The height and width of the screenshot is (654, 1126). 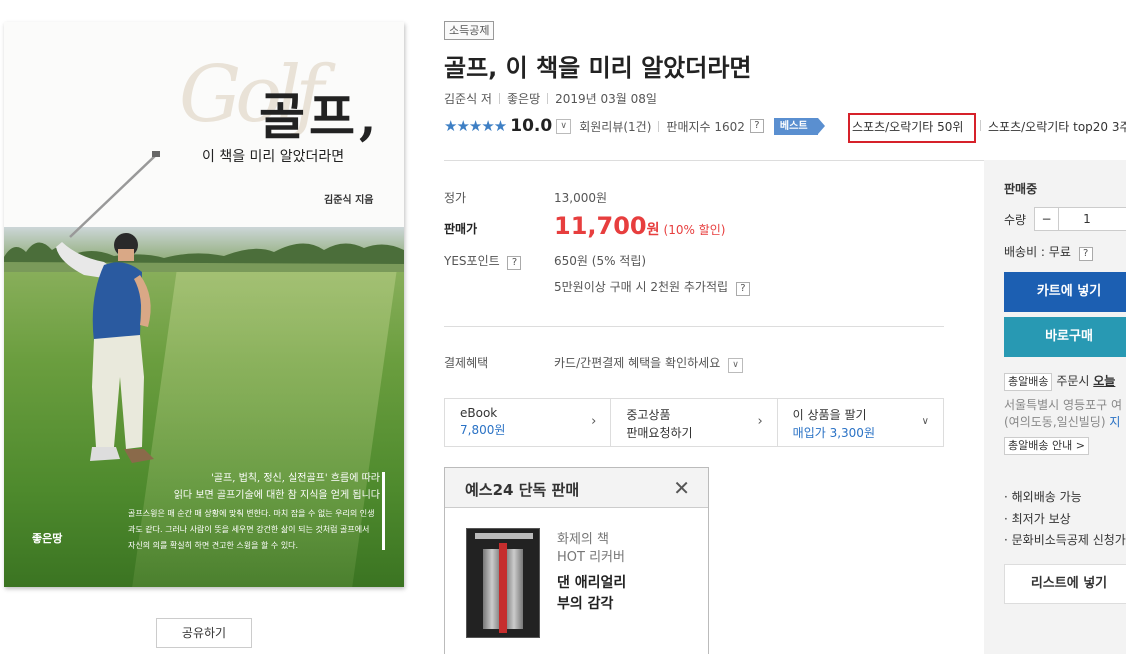 I want to click on sell-option: 이 상품을 팔기 매입가 3,300원 ∨, so click(x=860, y=422).